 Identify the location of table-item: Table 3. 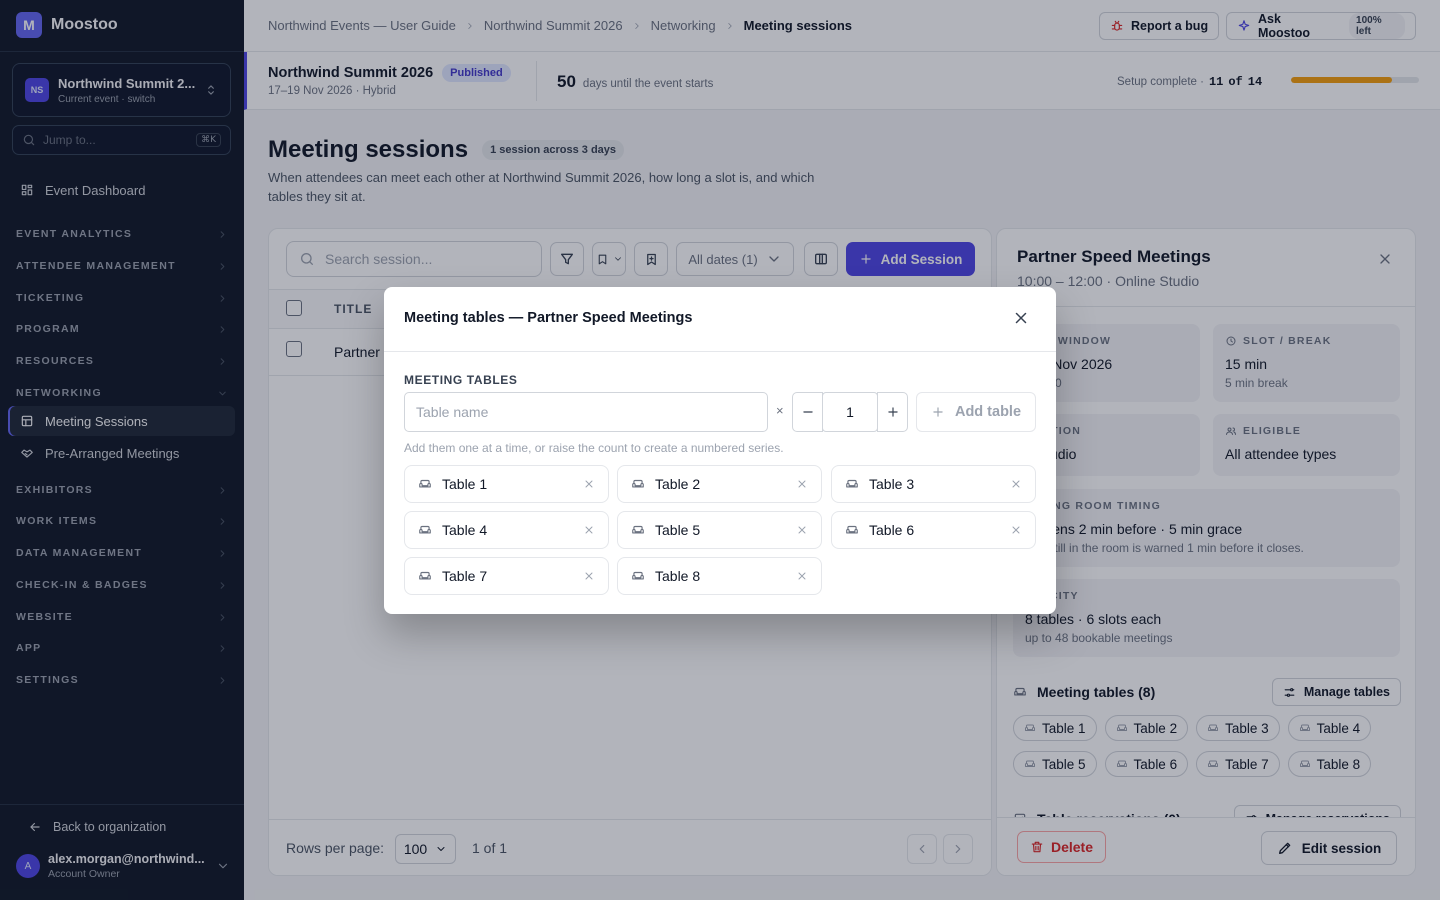
(933, 484).